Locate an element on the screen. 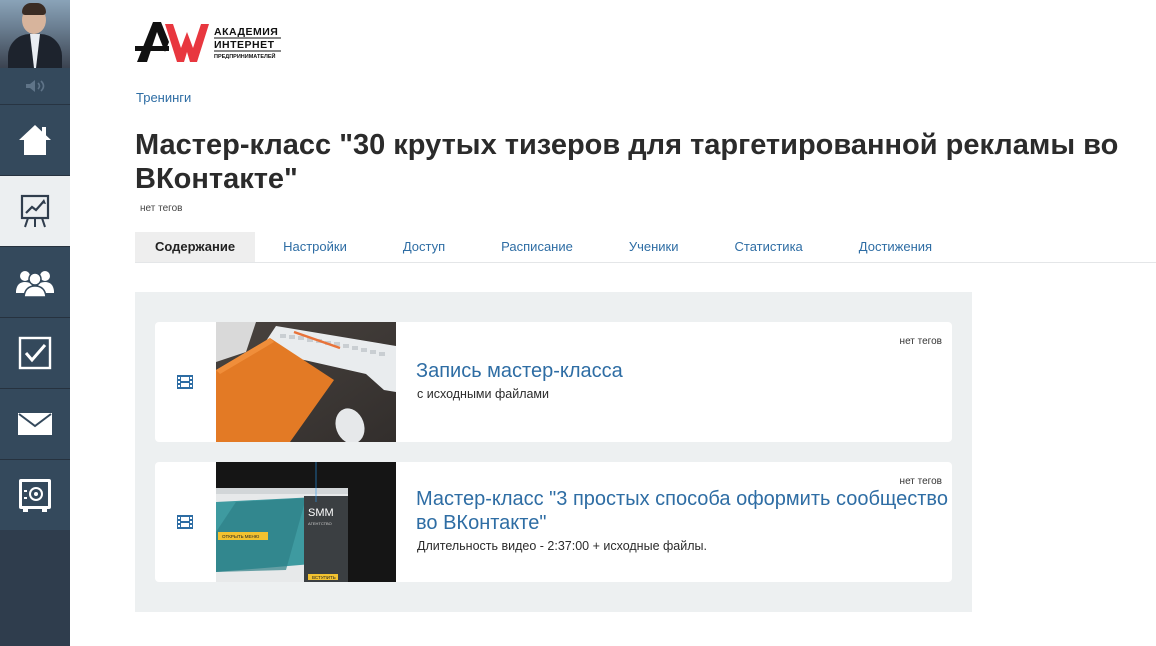 The image size is (1156, 646). tab-schedule: Расписание is located at coordinates (537, 247).